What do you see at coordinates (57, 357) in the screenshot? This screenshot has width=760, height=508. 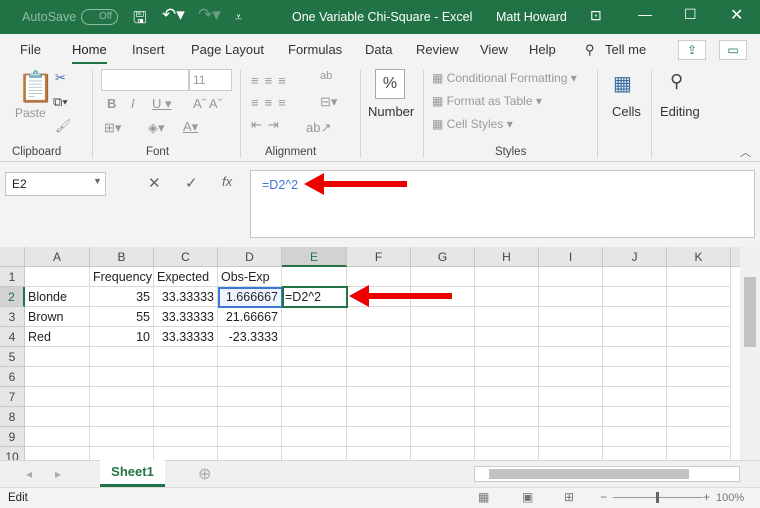 I see `cell-A5` at bounding box center [57, 357].